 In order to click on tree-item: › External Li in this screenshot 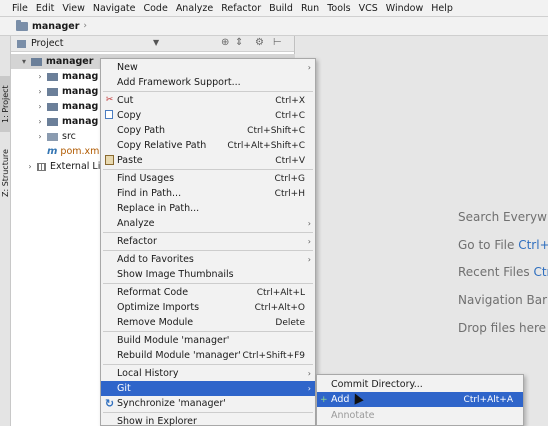, I will do `click(62, 166)`.